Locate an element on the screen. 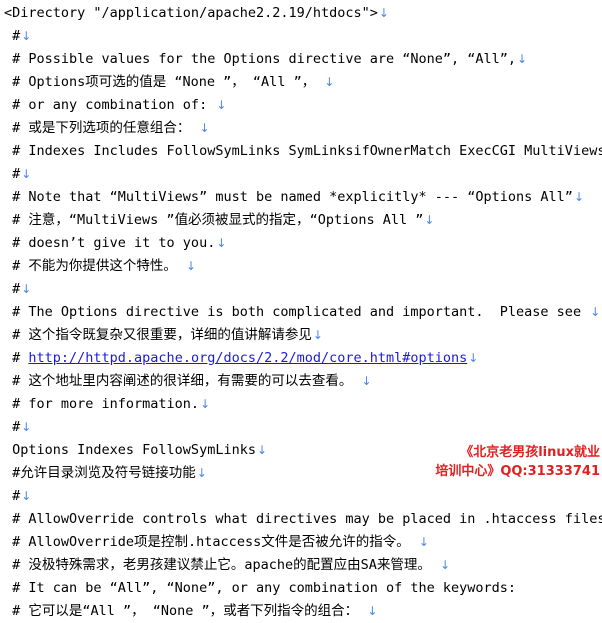  code-line: # 不能为你提供这个特性。 ↓ is located at coordinates (301, 266).